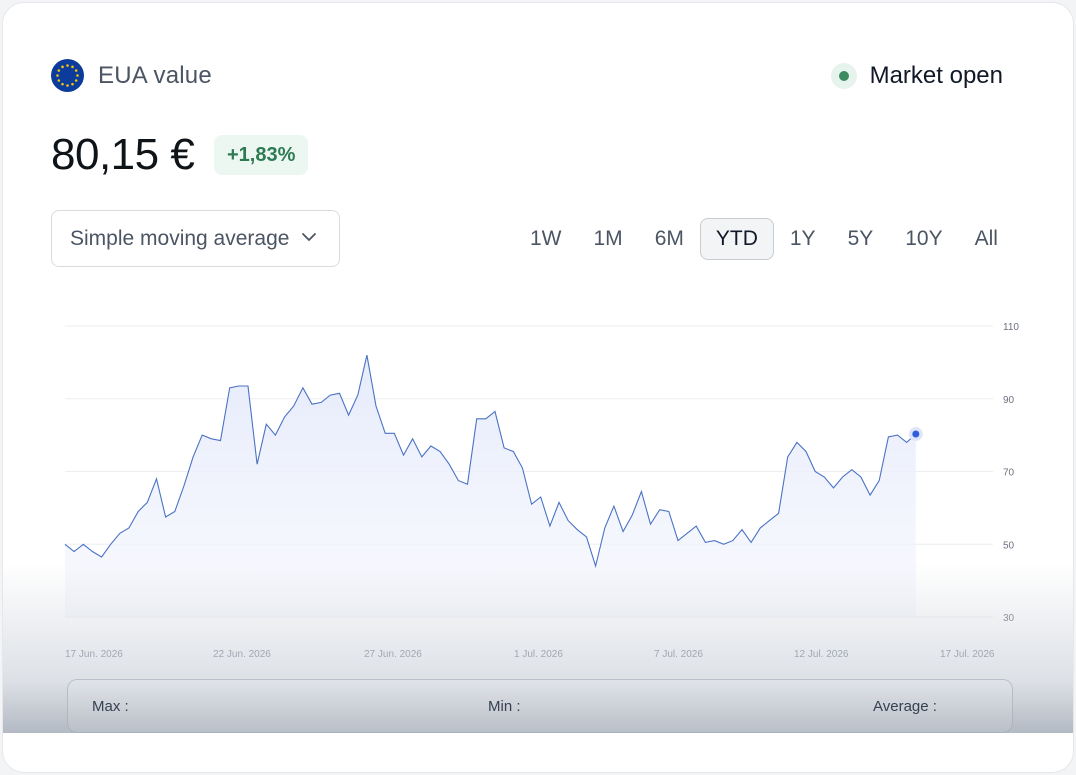 The width and height of the screenshot is (1076, 775). I want to click on y-tick-label: 110, so click(1011, 327).